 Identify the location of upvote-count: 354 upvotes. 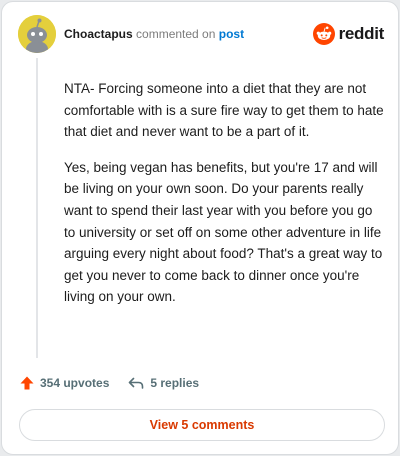
(75, 383).